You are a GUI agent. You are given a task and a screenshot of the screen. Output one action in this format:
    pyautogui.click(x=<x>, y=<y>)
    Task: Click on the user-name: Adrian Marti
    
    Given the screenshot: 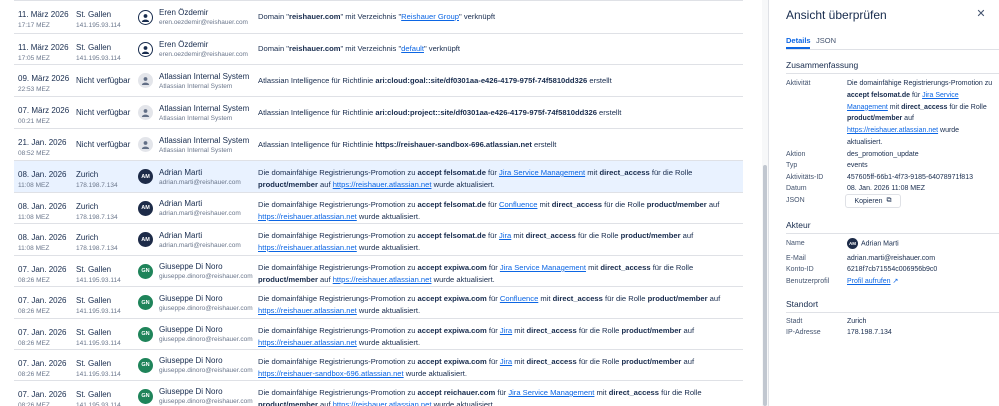 What is the action you would take?
    pyautogui.click(x=181, y=172)
    